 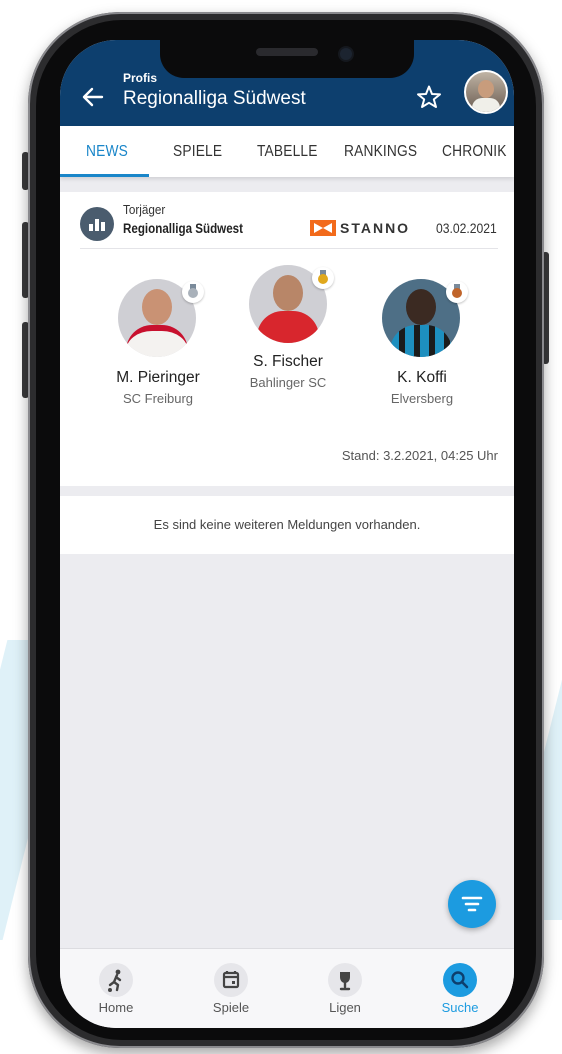 I want to click on trophy-icon, so click(x=345, y=980).